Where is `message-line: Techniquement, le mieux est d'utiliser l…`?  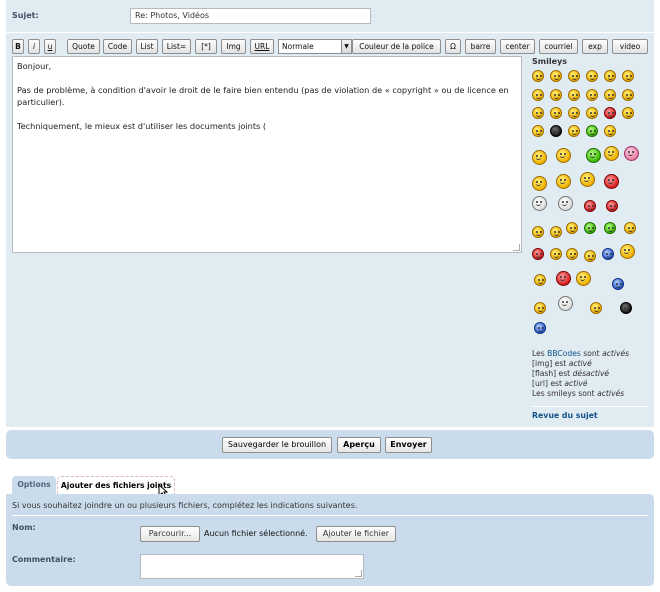
message-line: Techniquement, le mieux est d'utiliser l… is located at coordinates (142, 126).